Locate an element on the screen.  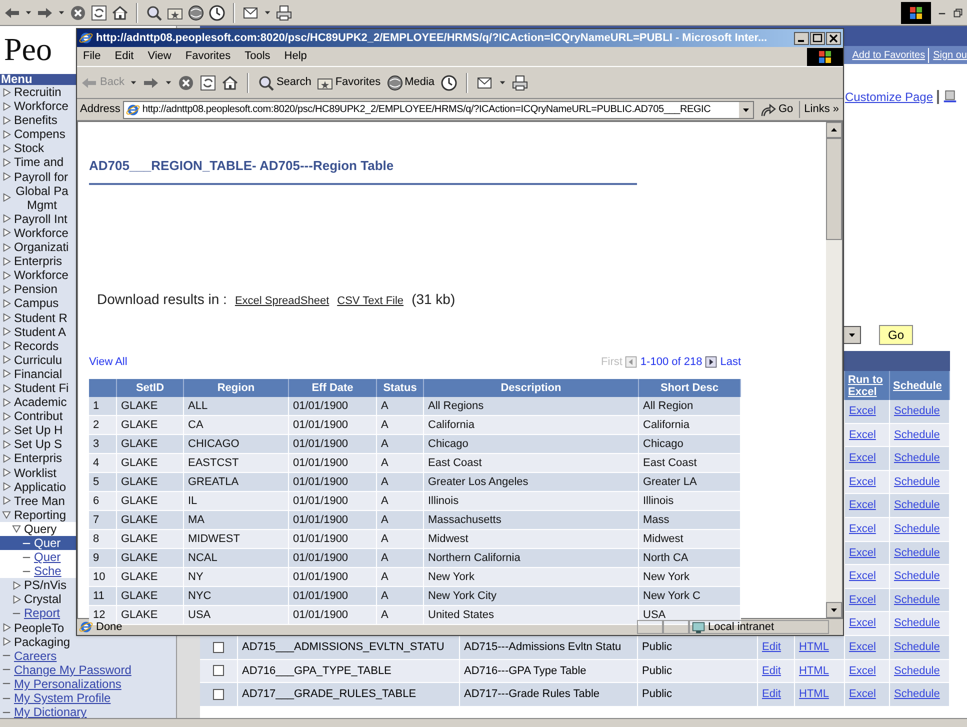
column-header: SetID is located at coordinates (150, 388).